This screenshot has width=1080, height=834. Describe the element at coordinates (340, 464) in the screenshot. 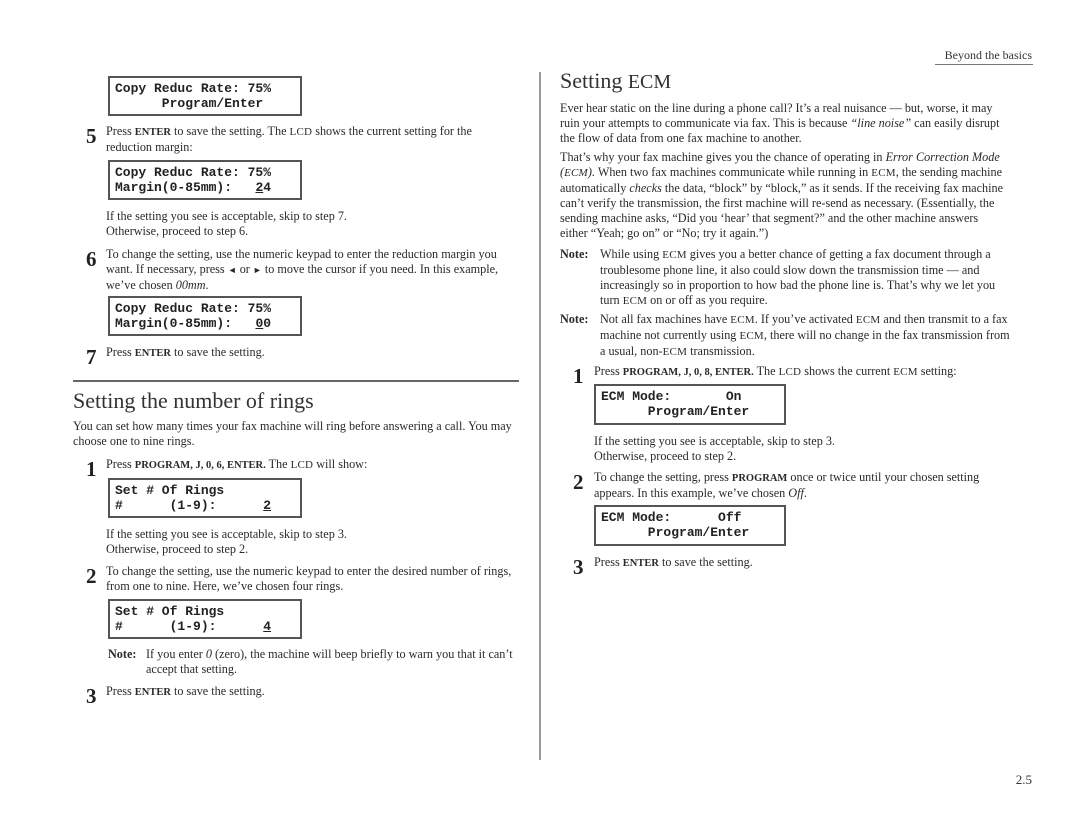

I see `text: will show:` at that location.